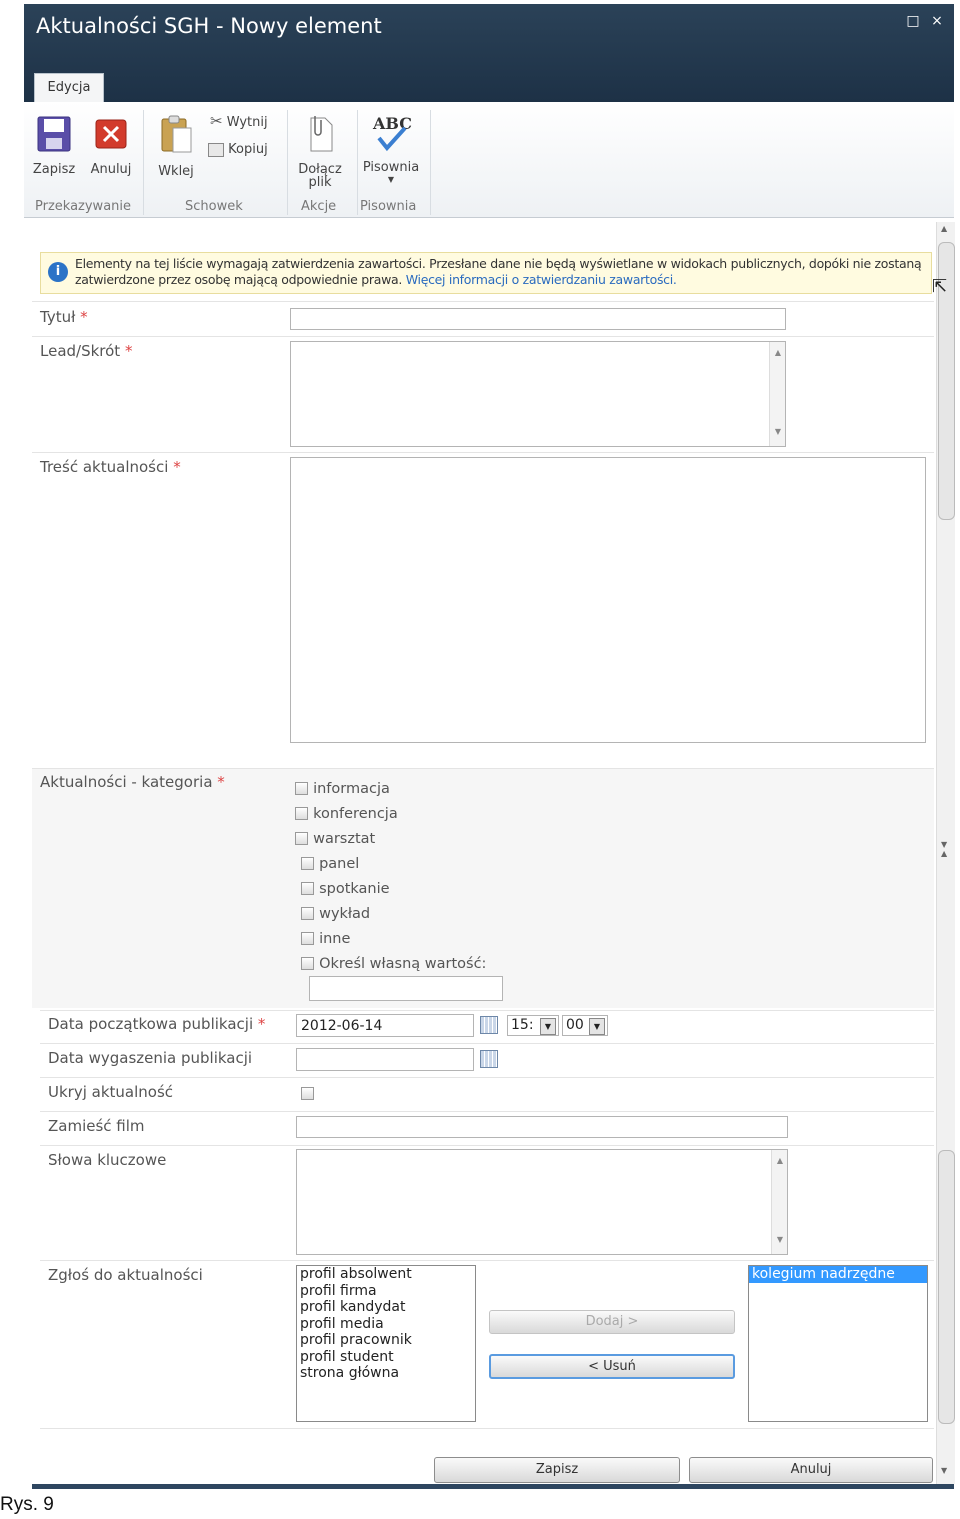 The image size is (960, 1519). Describe the element at coordinates (538, 394) in the screenshot. I see `lead-textarea: ▲ ▼` at that location.